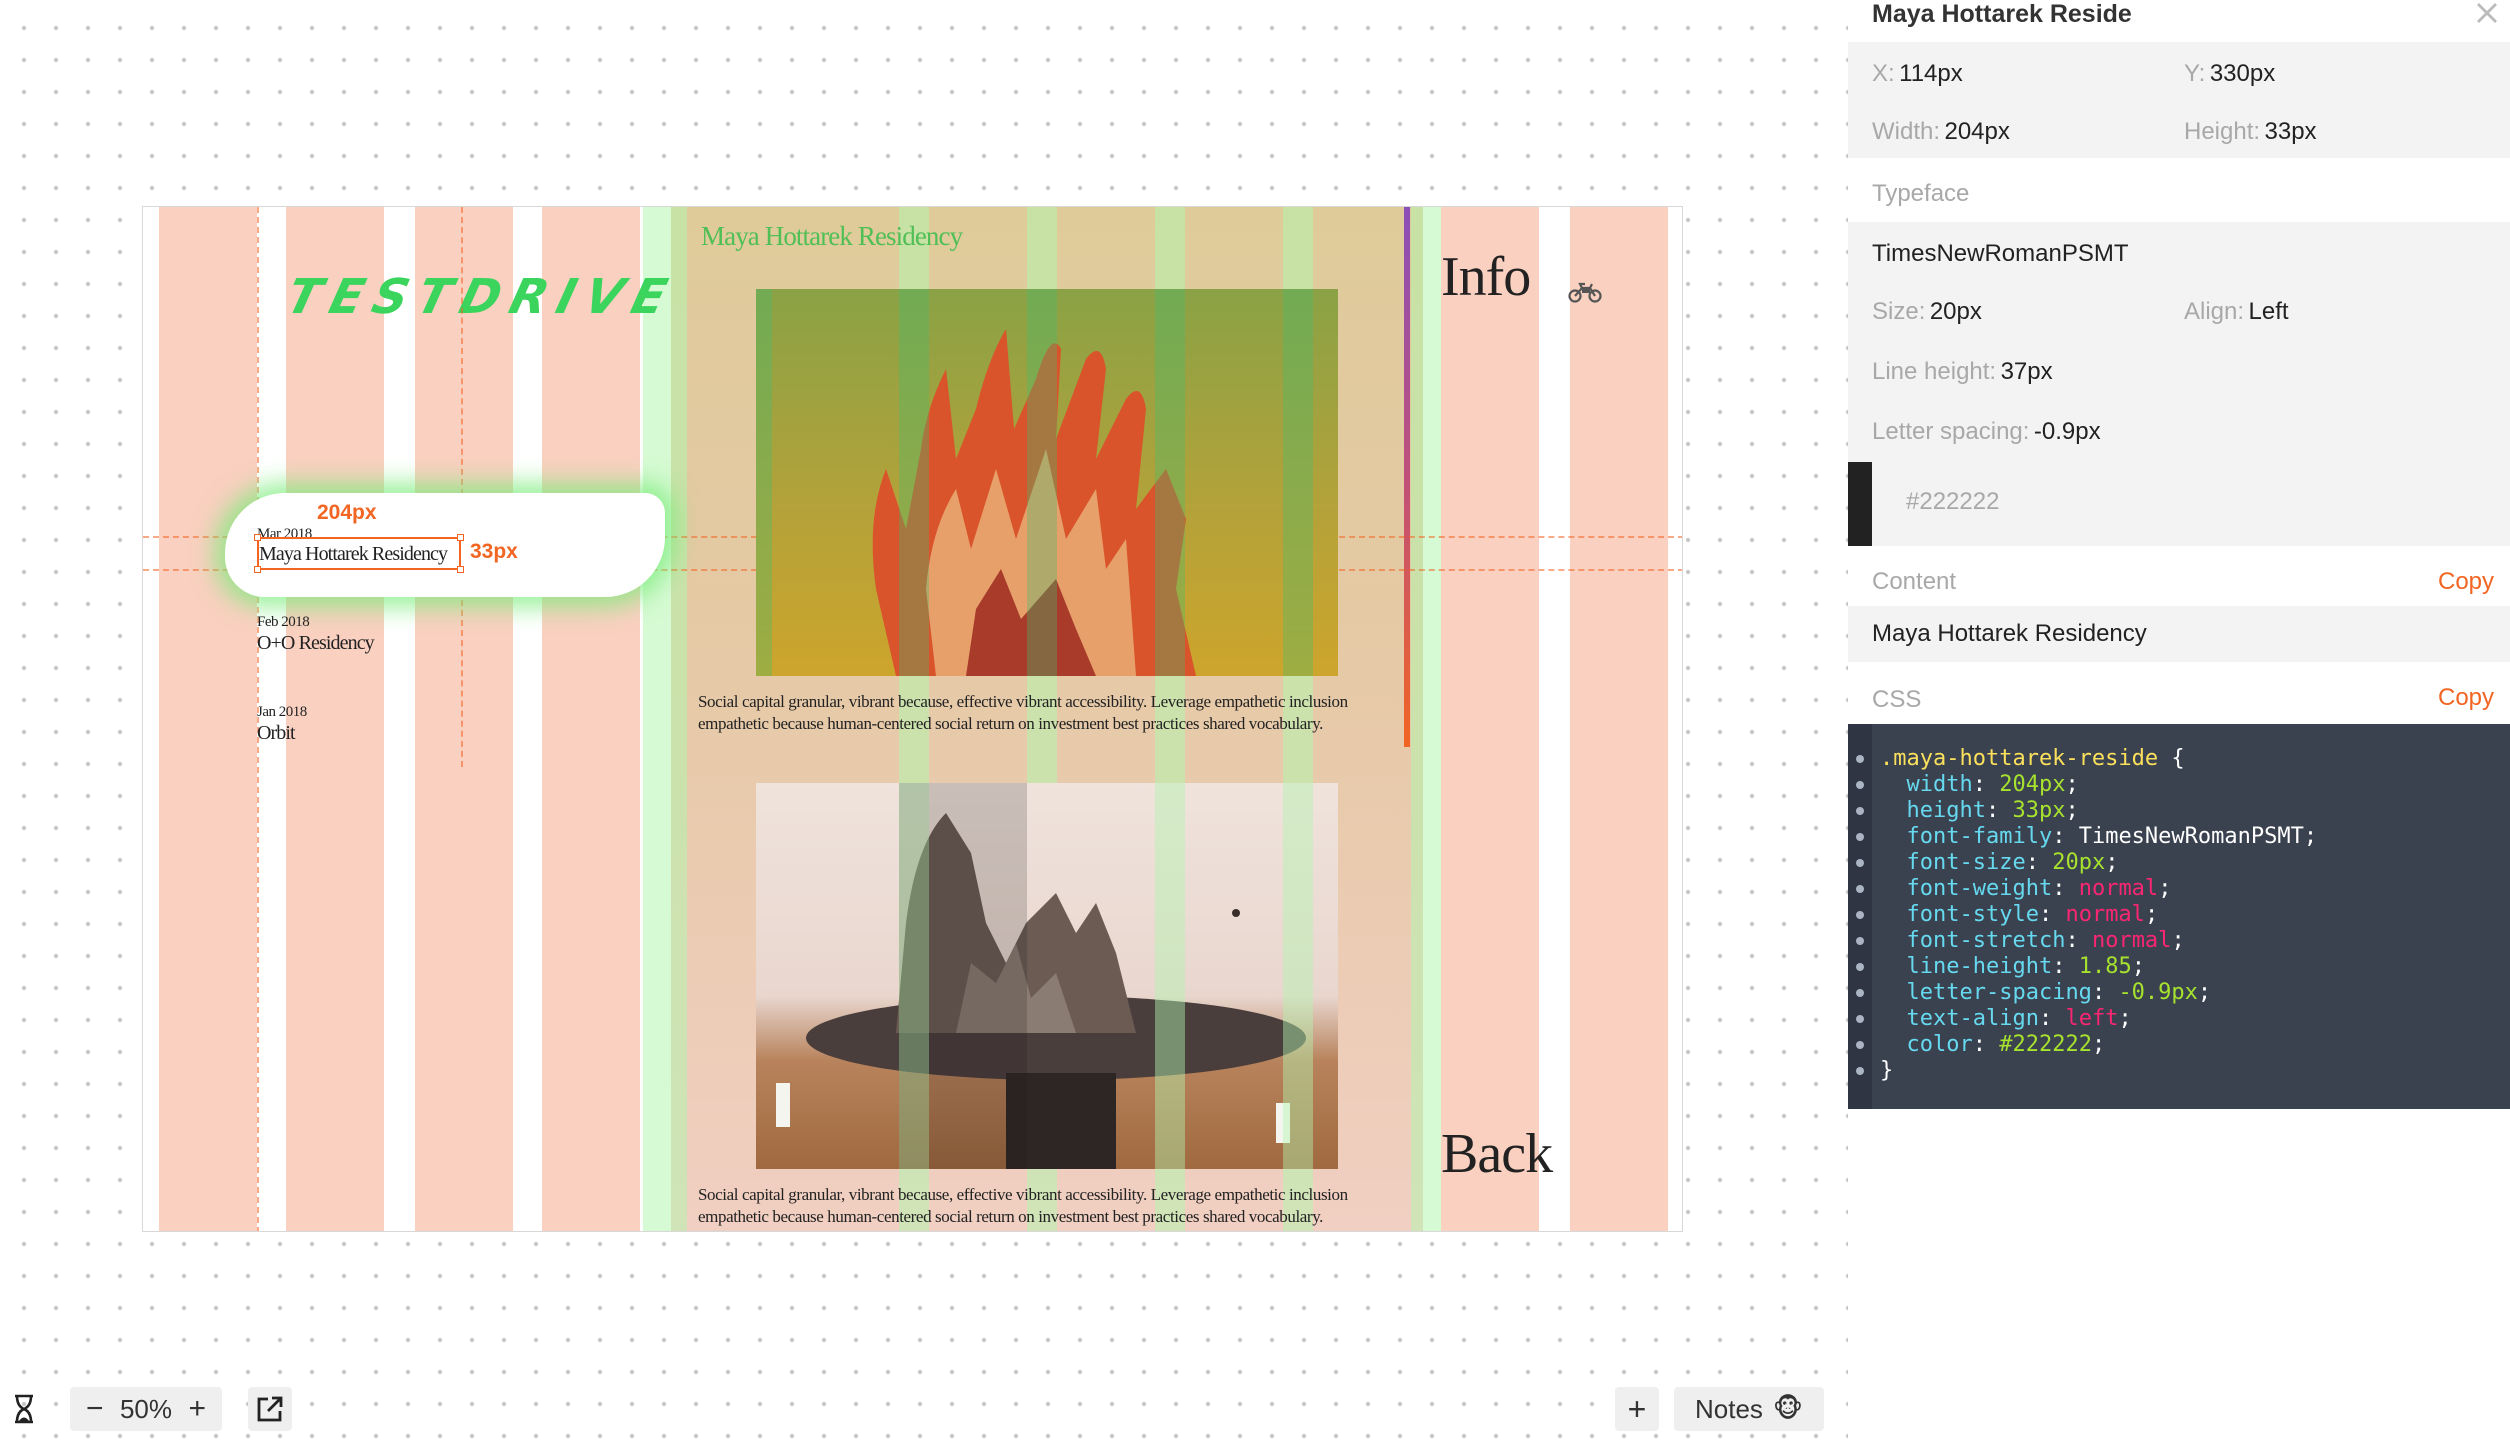 The height and width of the screenshot is (1440, 2510). What do you see at coordinates (1899, 311) in the screenshot?
I see `size-label: Size:` at bounding box center [1899, 311].